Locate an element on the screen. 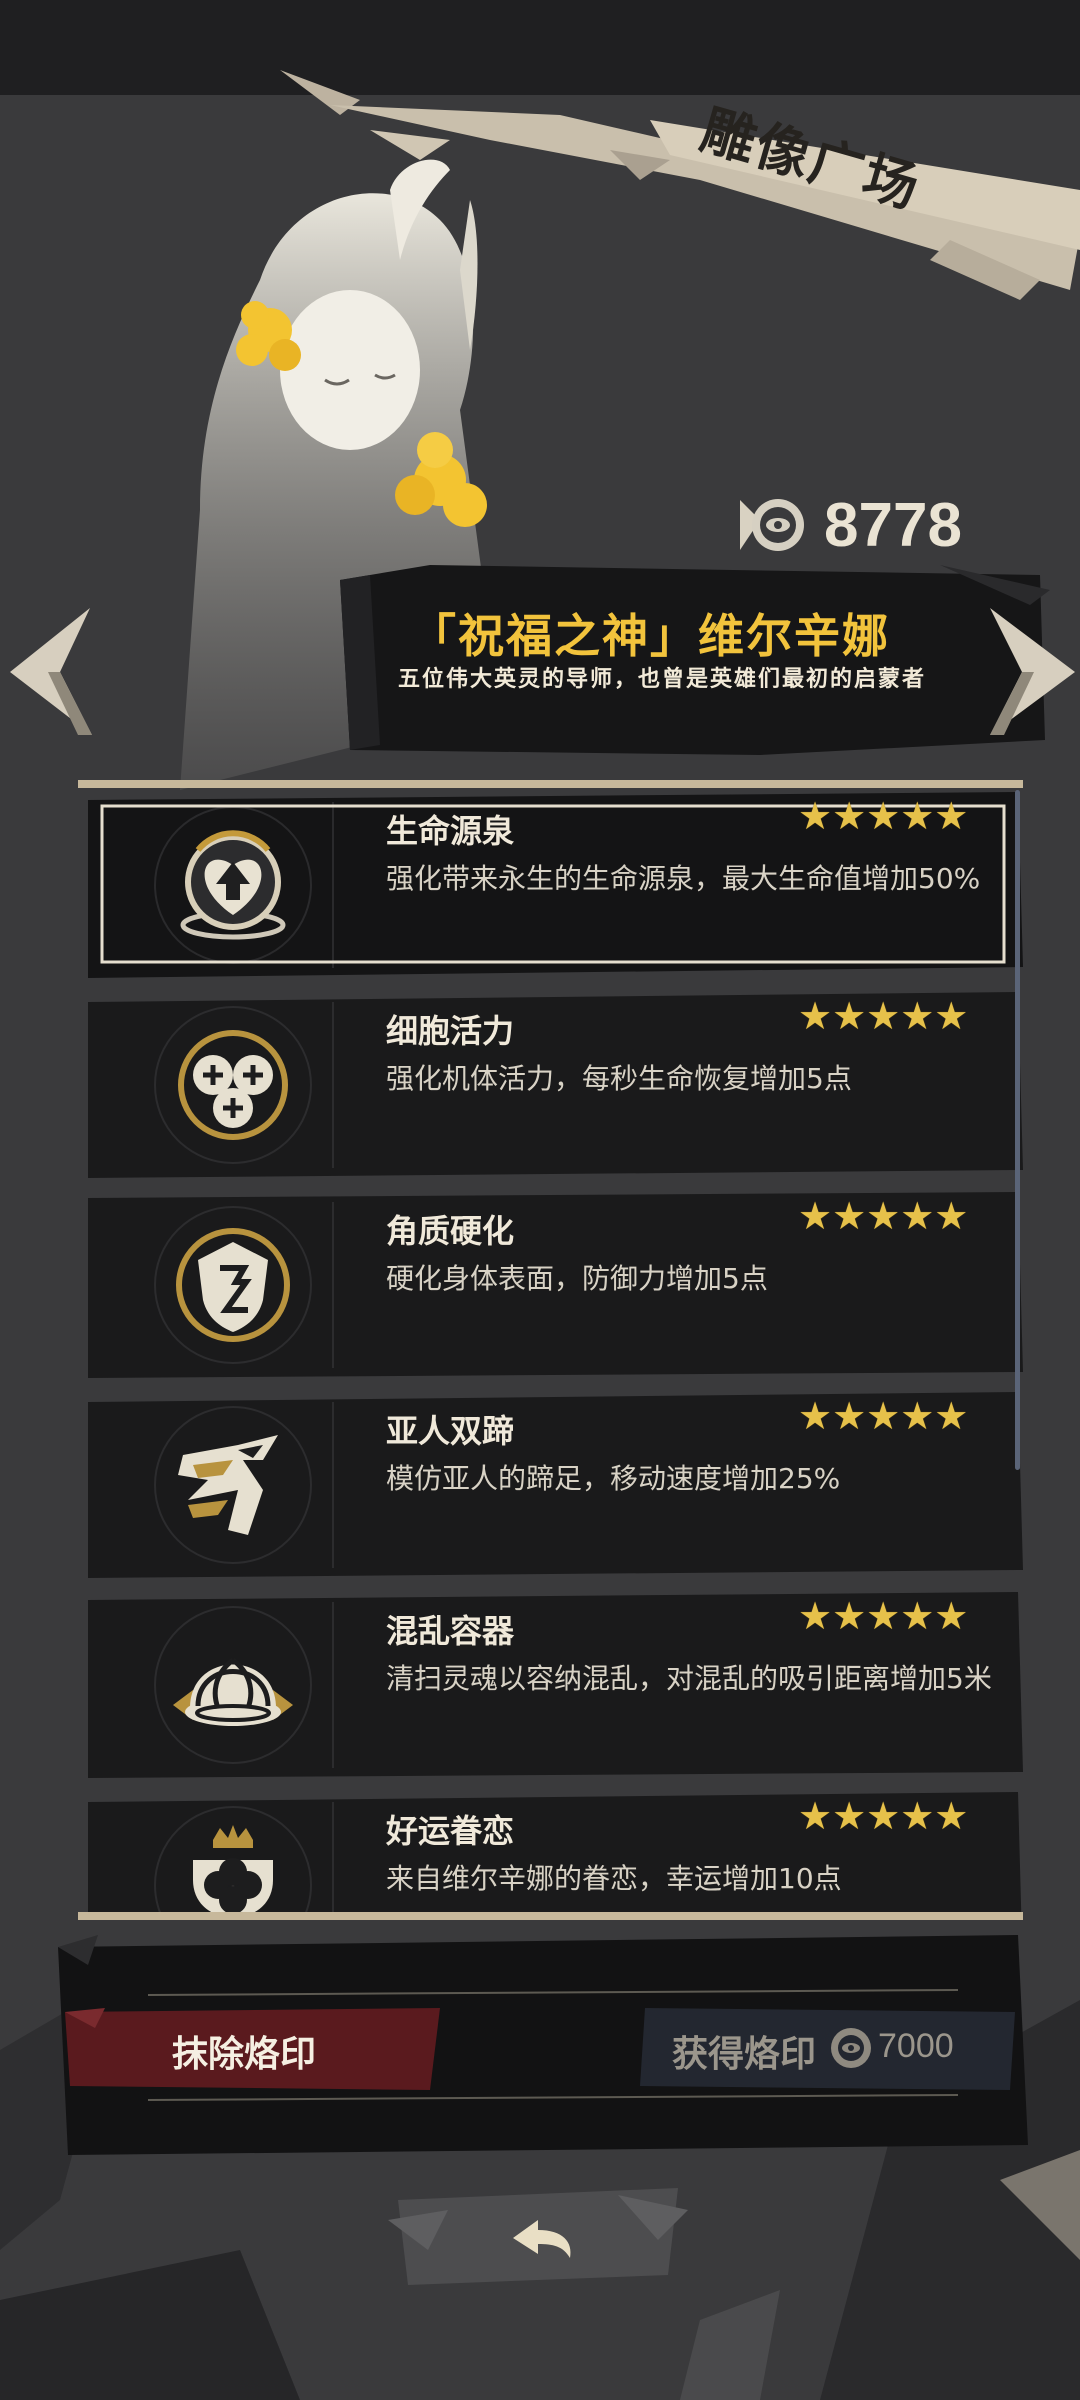  skill-name: 混乱容器 is located at coordinates (450, 1631).